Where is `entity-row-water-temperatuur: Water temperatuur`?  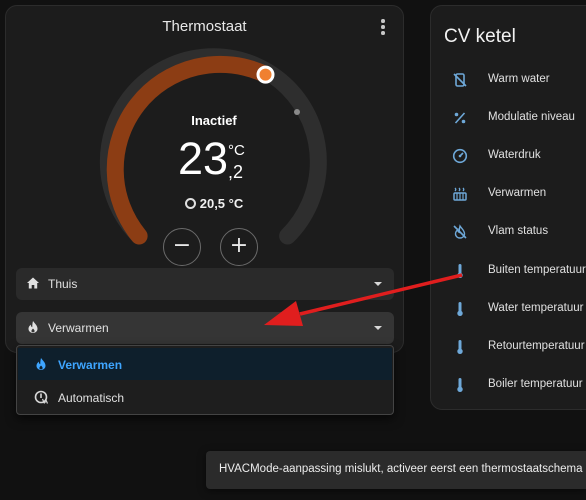
entity-row-water-temperatuur: Water temperatuur is located at coordinates (508, 309).